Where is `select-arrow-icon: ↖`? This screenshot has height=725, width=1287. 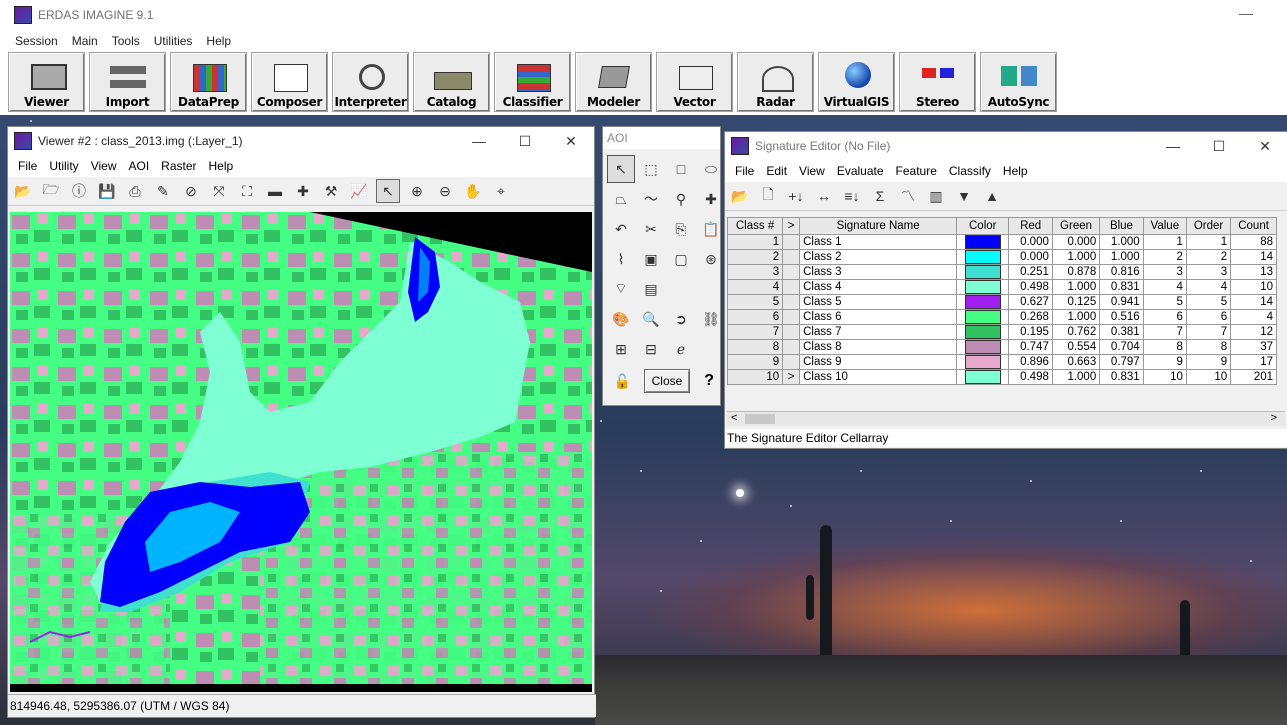
select-arrow-icon: ↖ is located at coordinates (621, 169).